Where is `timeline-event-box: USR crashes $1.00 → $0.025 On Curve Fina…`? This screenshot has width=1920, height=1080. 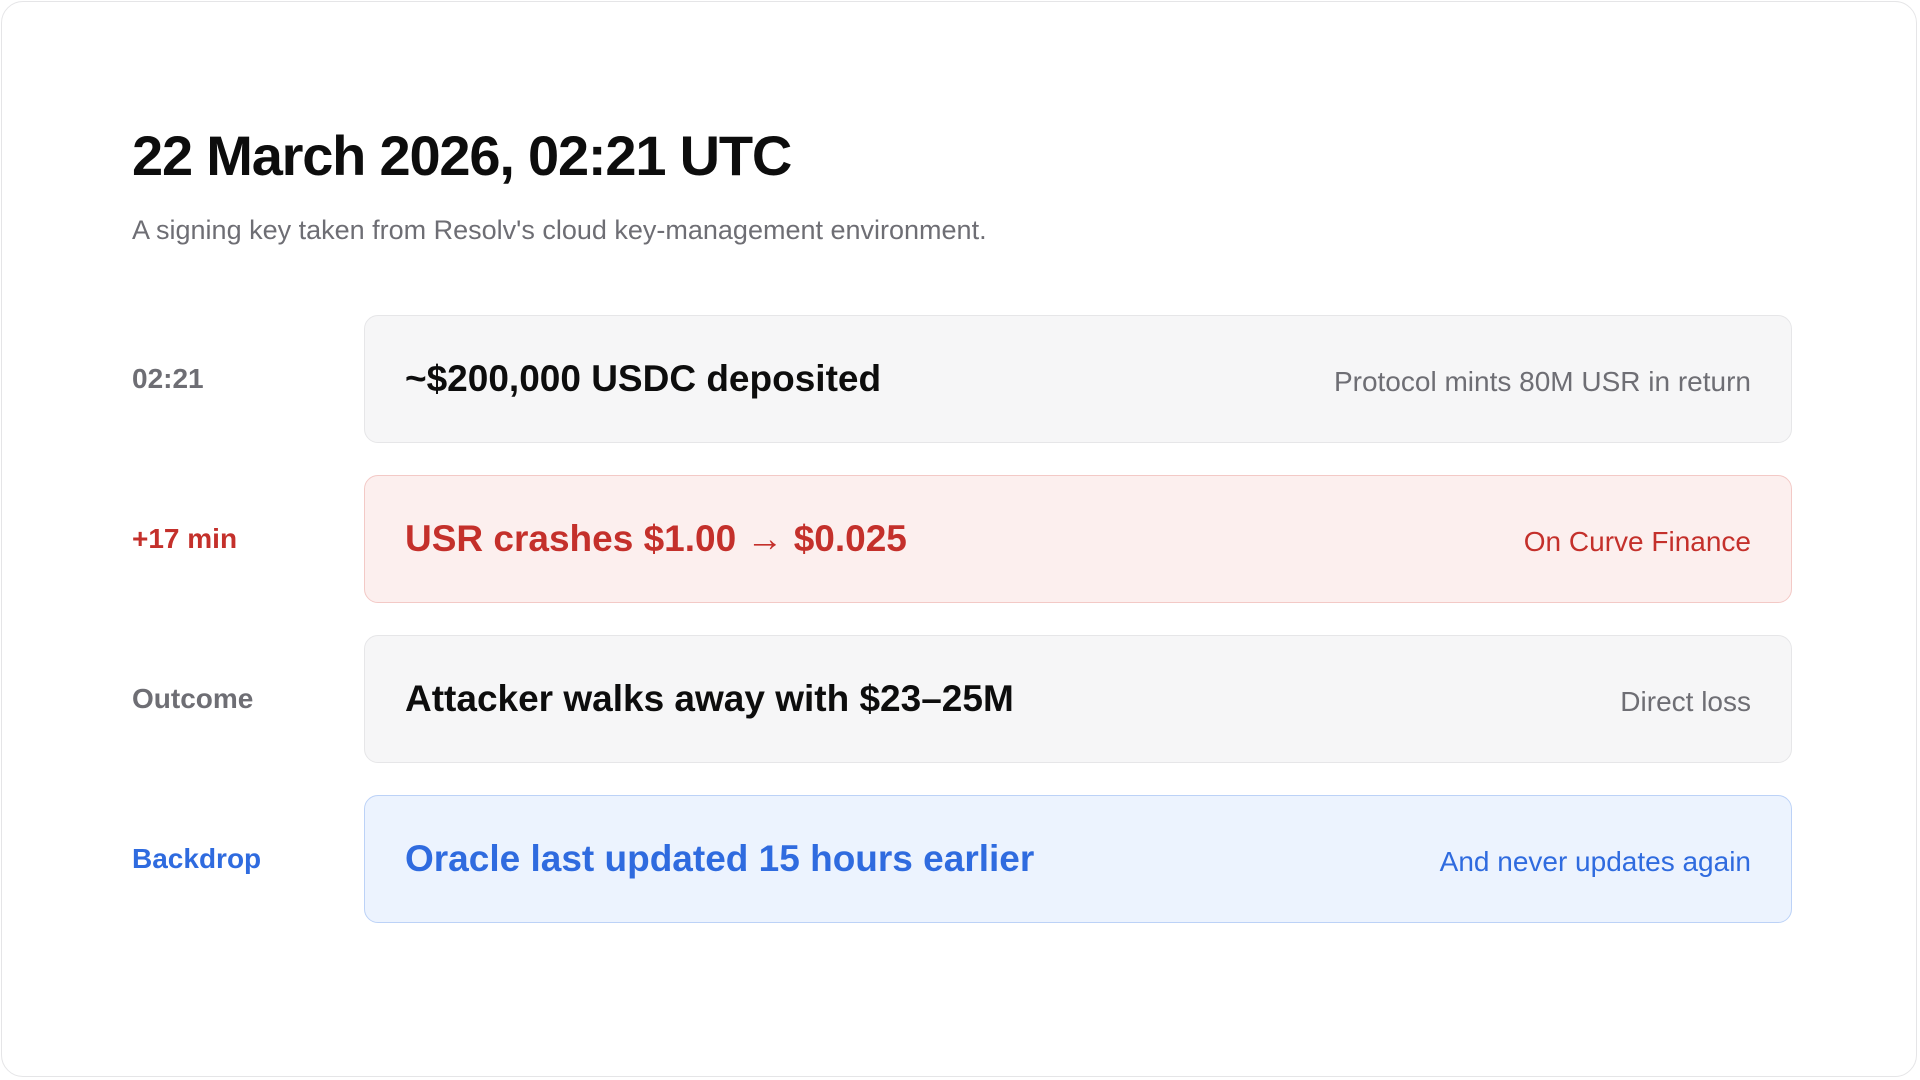
timeline-event-box: USR crashes $1.00 → $0.025 On Curve Fina… is located at coordinates (1078, 539).